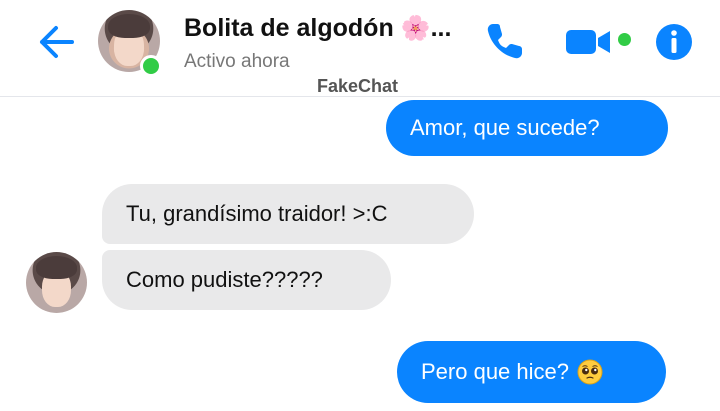 The width and height of the screenshot is (720, 411). Describe the element at coordinates (151, 66) in the screenshot. I see `online-status-dot` at that location.